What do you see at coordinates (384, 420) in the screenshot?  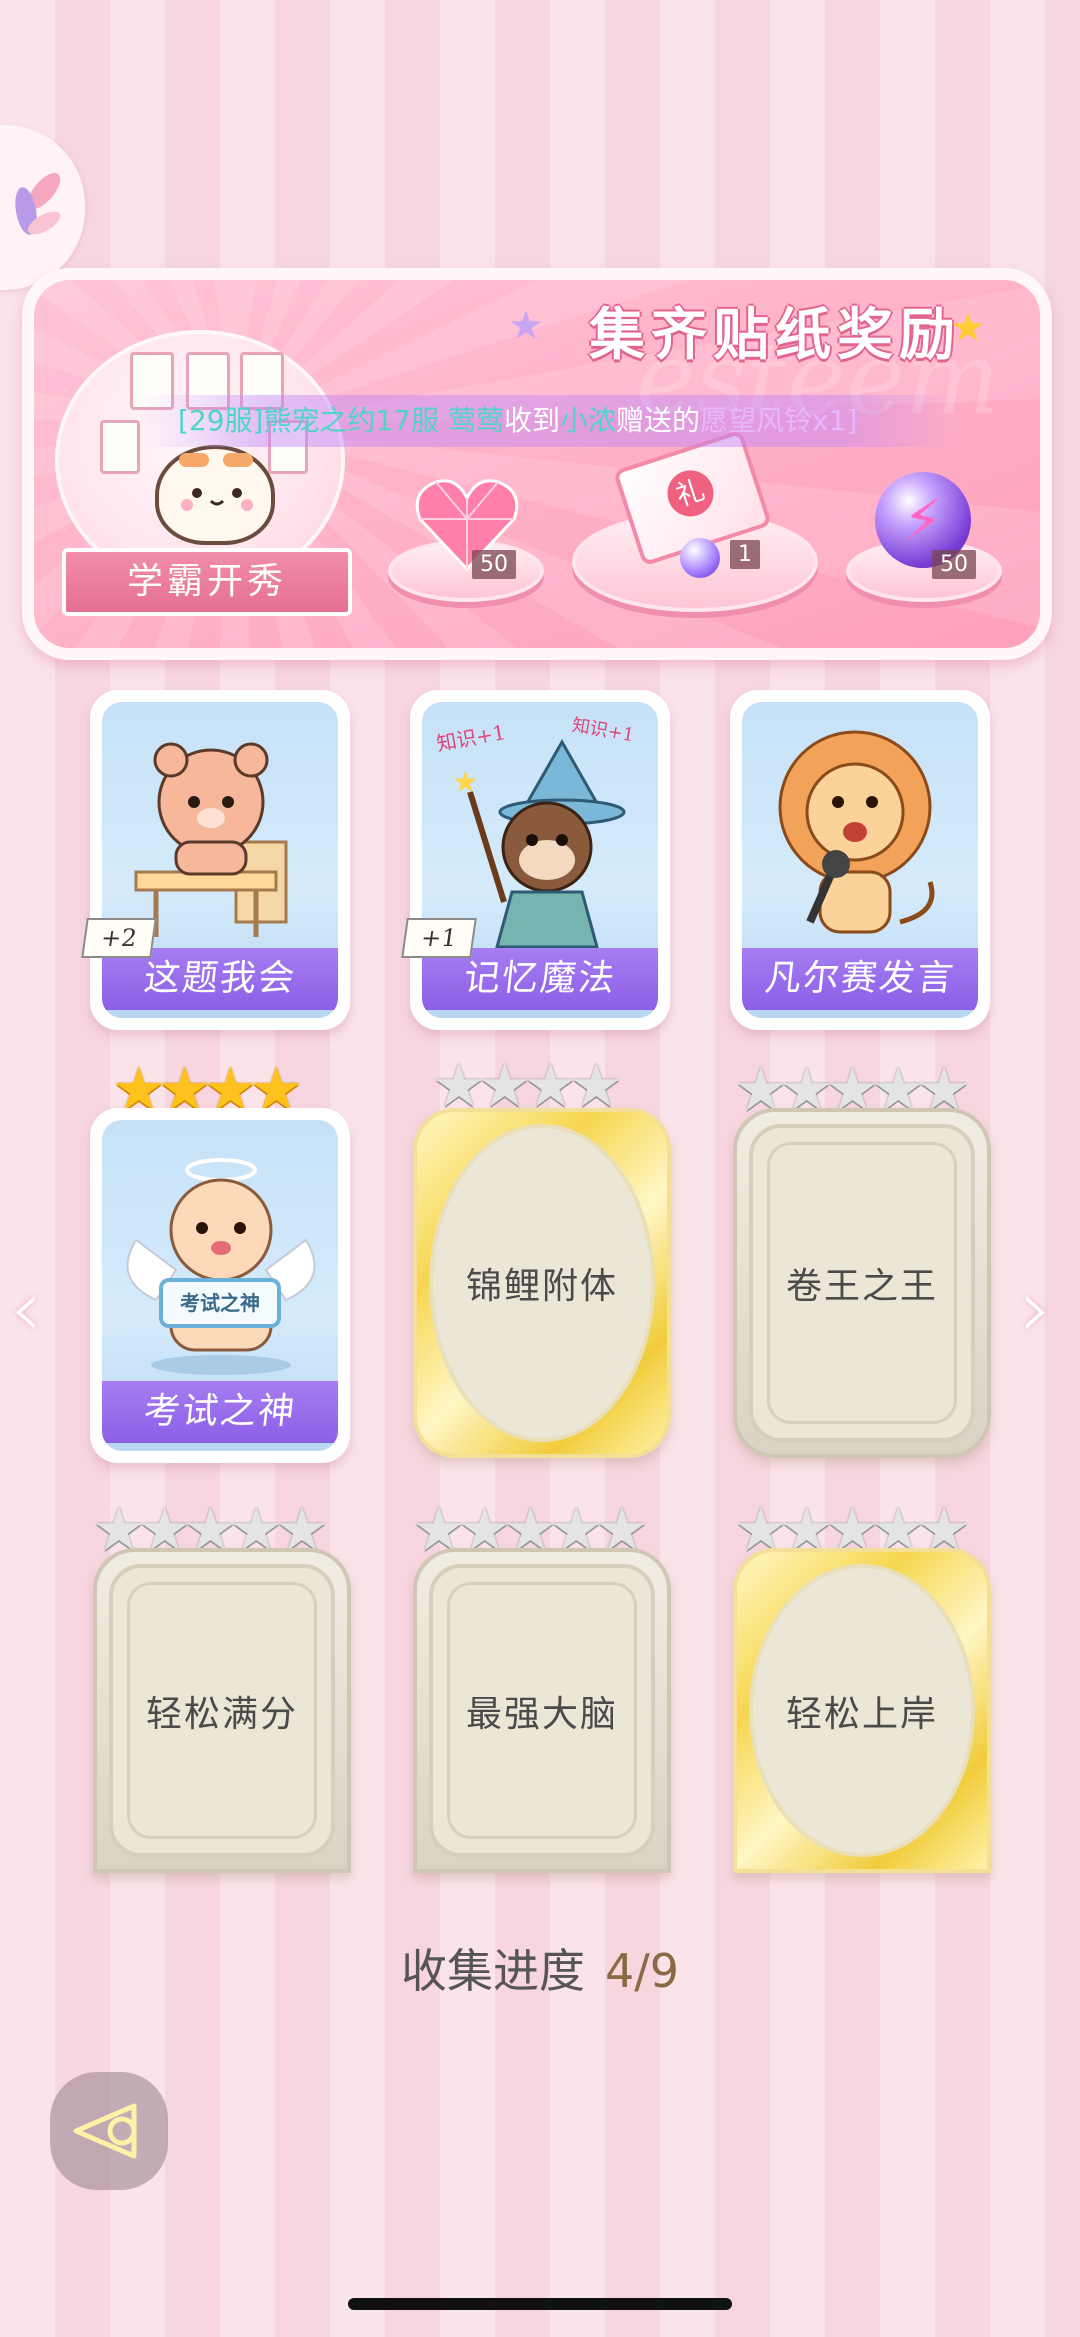 I see `marquee-sender: 熊宠之约17服 莺莺` at bounding box center [384, 420].